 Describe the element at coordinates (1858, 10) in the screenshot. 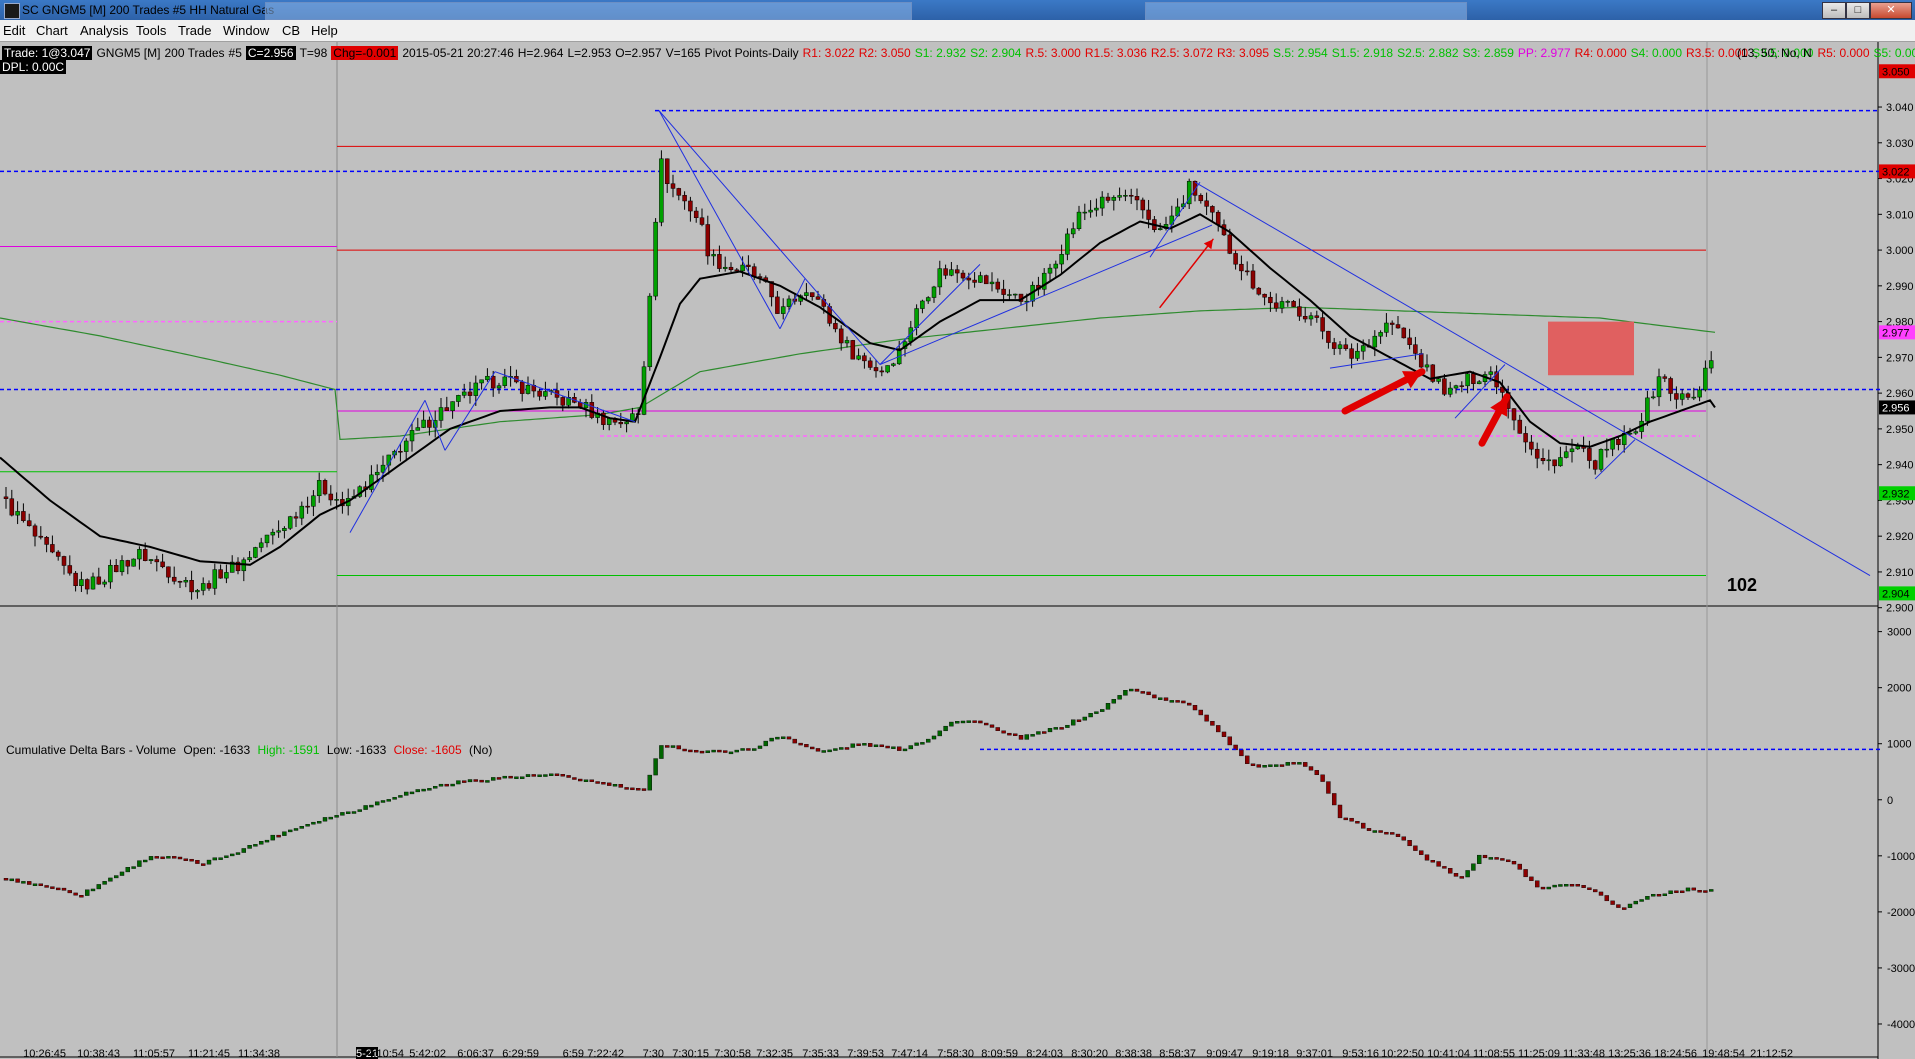

I see `maximize-button: □` at that location.